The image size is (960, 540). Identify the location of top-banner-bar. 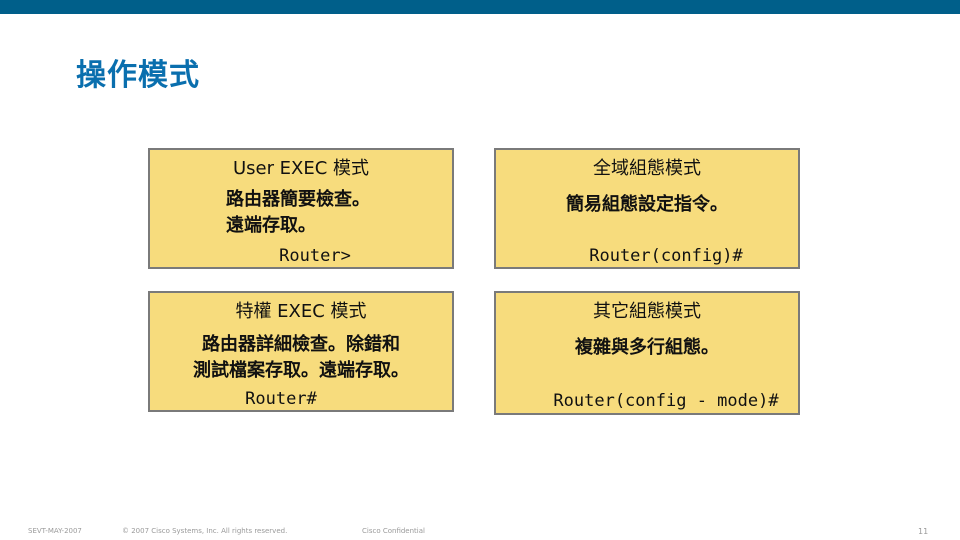
(480, 7).